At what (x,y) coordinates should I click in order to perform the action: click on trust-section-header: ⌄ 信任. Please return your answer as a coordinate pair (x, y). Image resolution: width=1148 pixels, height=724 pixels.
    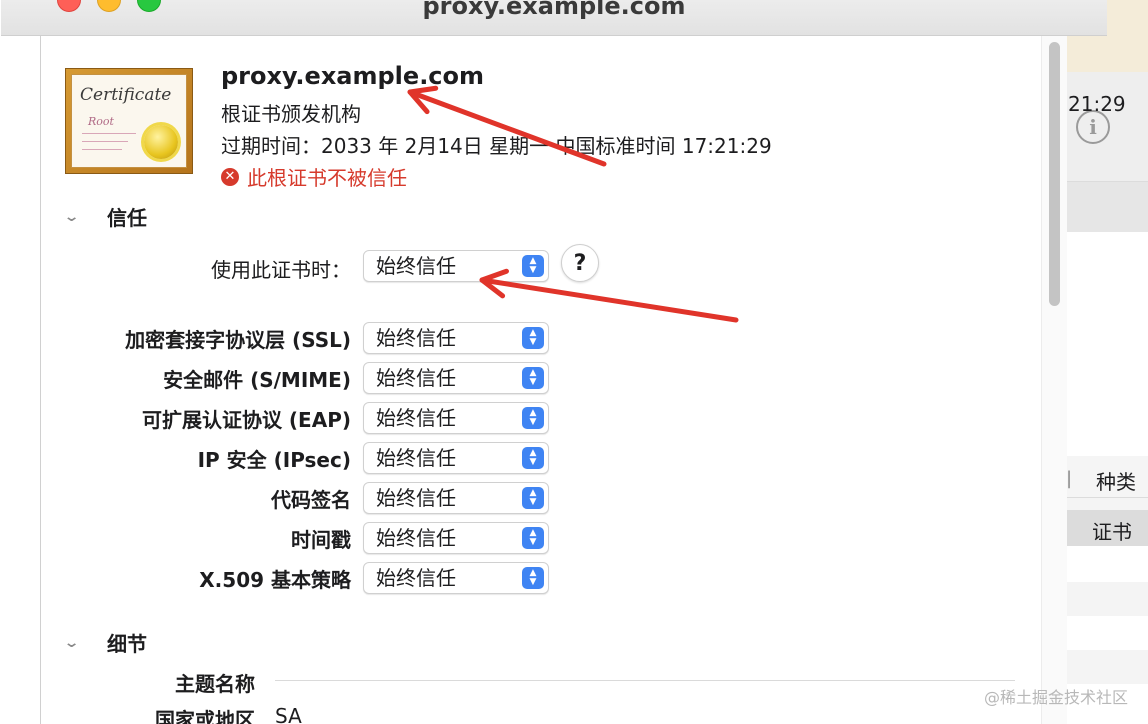
    Looking at the image, I should click on (105, 216).